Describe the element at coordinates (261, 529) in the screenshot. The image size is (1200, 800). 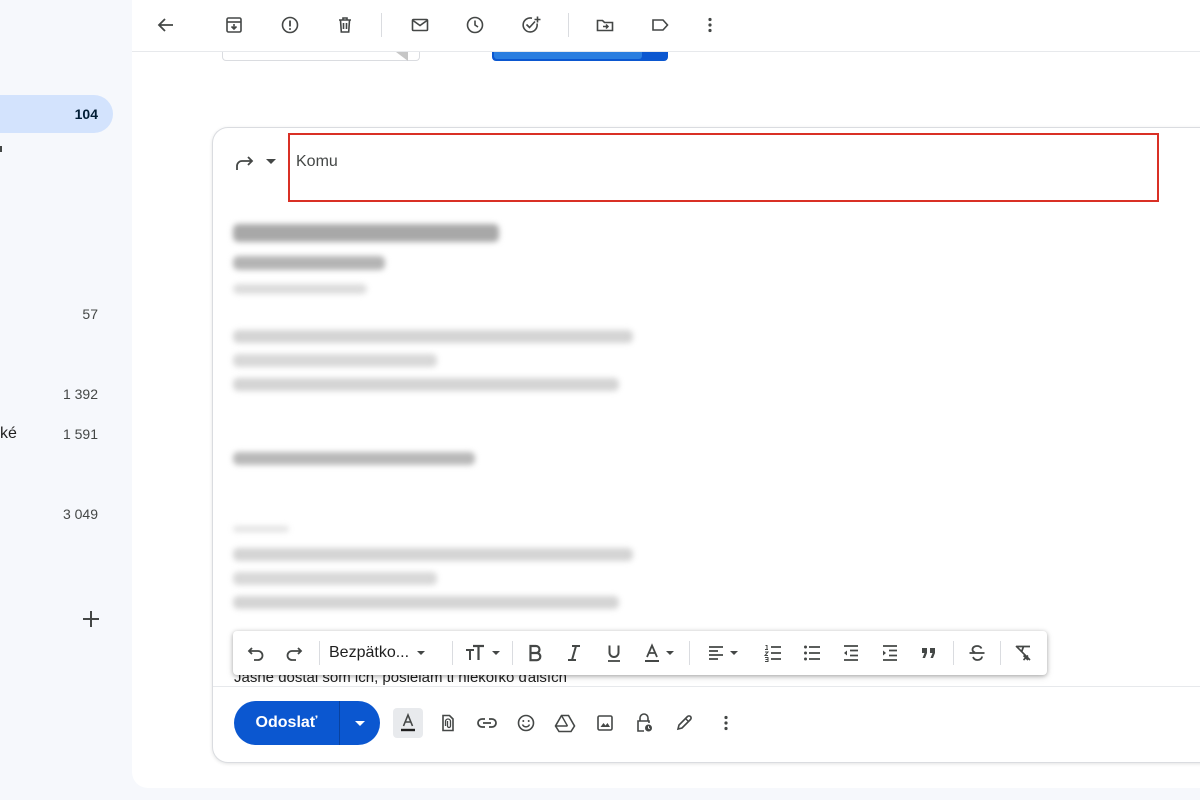
I see `blurred-separator` at that location.